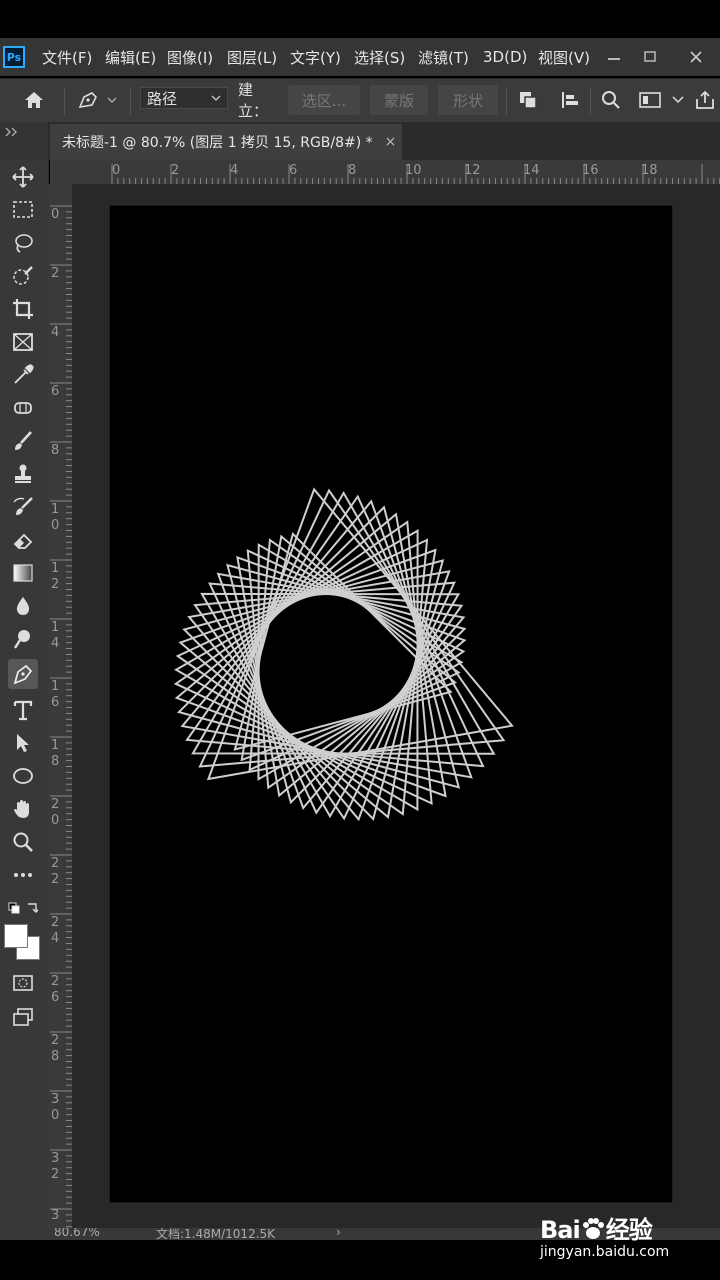 This screenshot has height=1280, width=720. I want to click on quick-mask-icon, so click(23, 983).